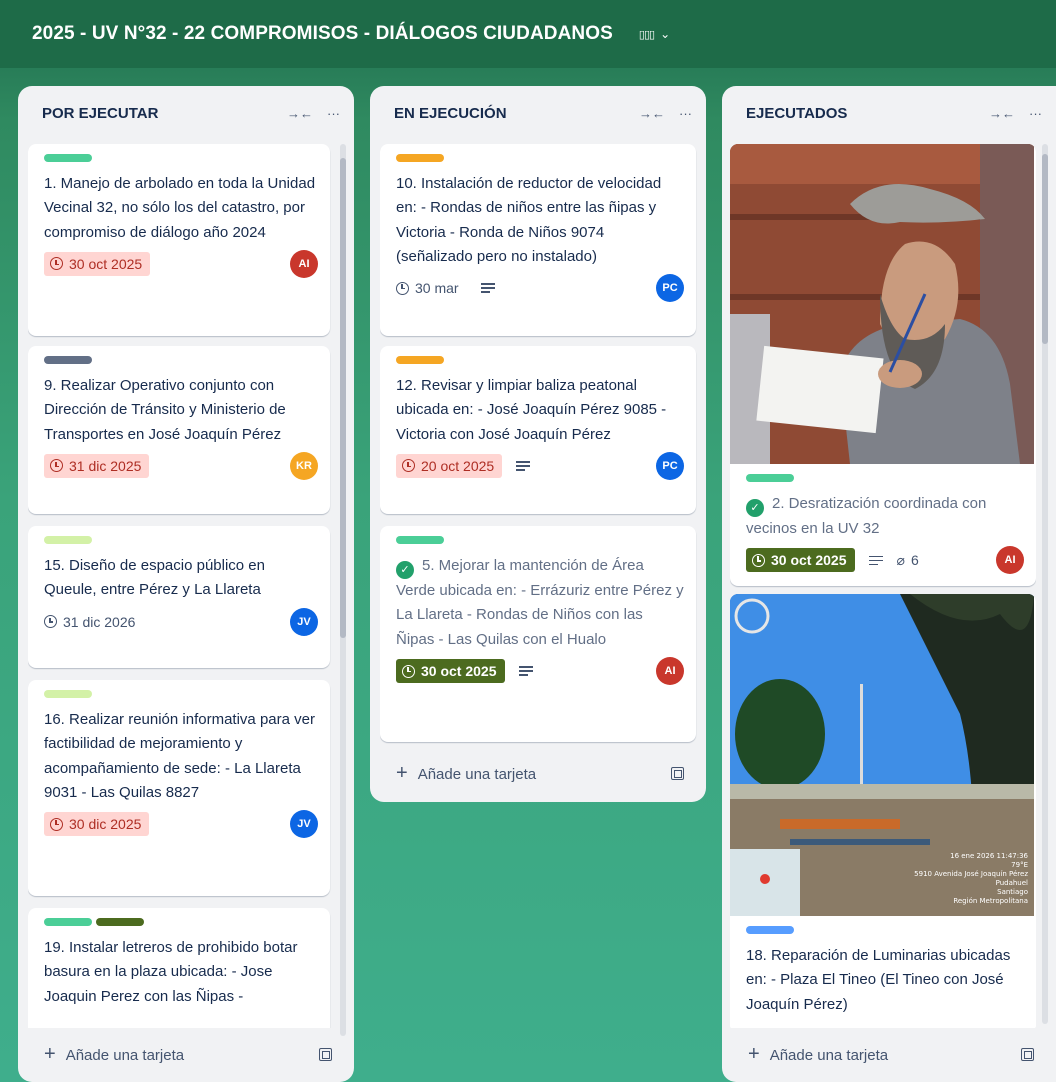  I want to click on photo-region: Región Metropolitana, so click(990, 901).